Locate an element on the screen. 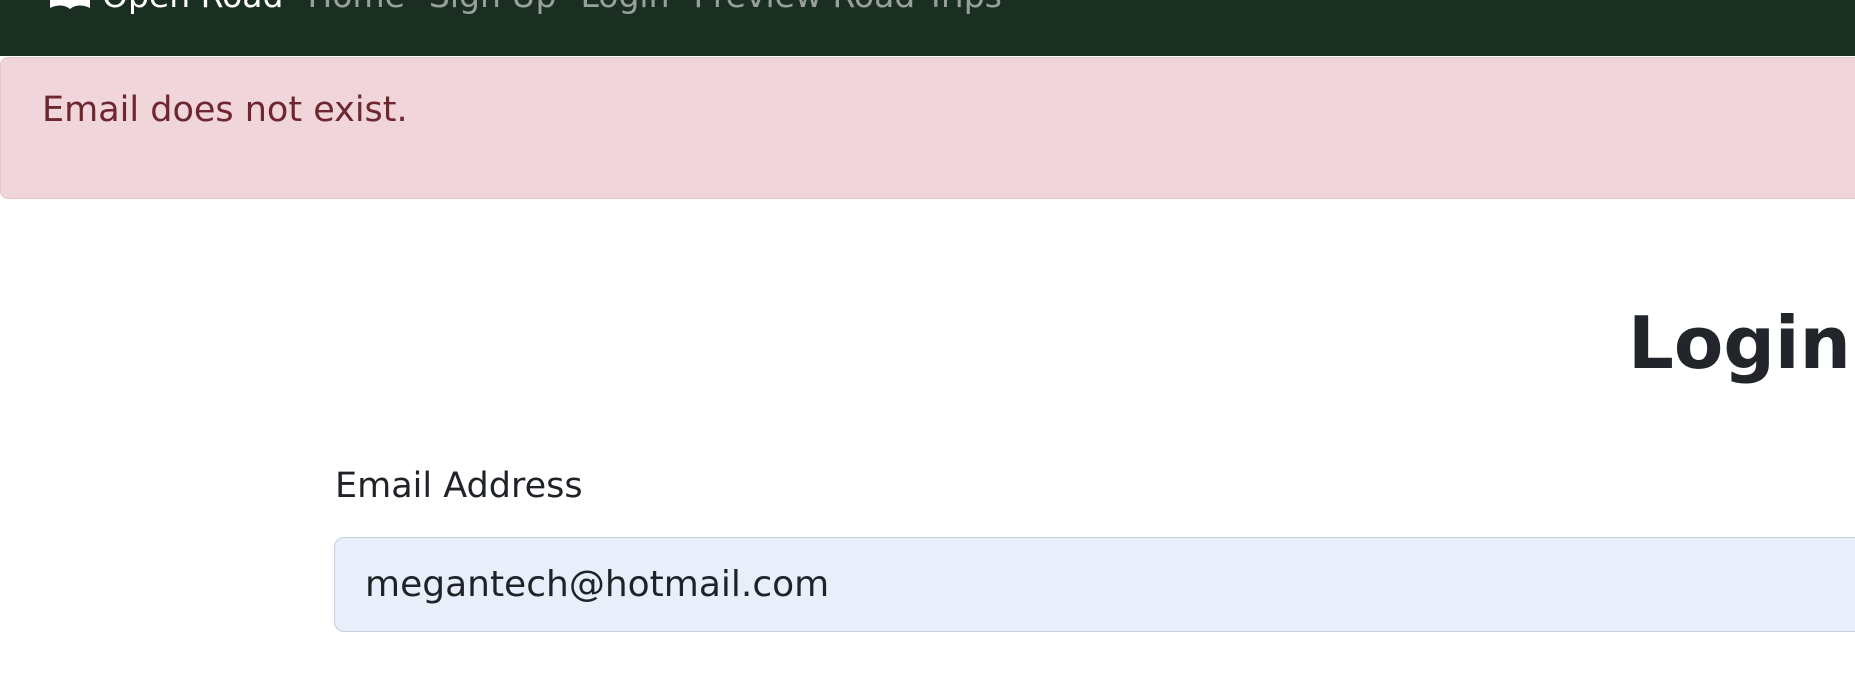  nav-link-preview-road-trips: Preview Road Trips is located at coordinates (848, 6).